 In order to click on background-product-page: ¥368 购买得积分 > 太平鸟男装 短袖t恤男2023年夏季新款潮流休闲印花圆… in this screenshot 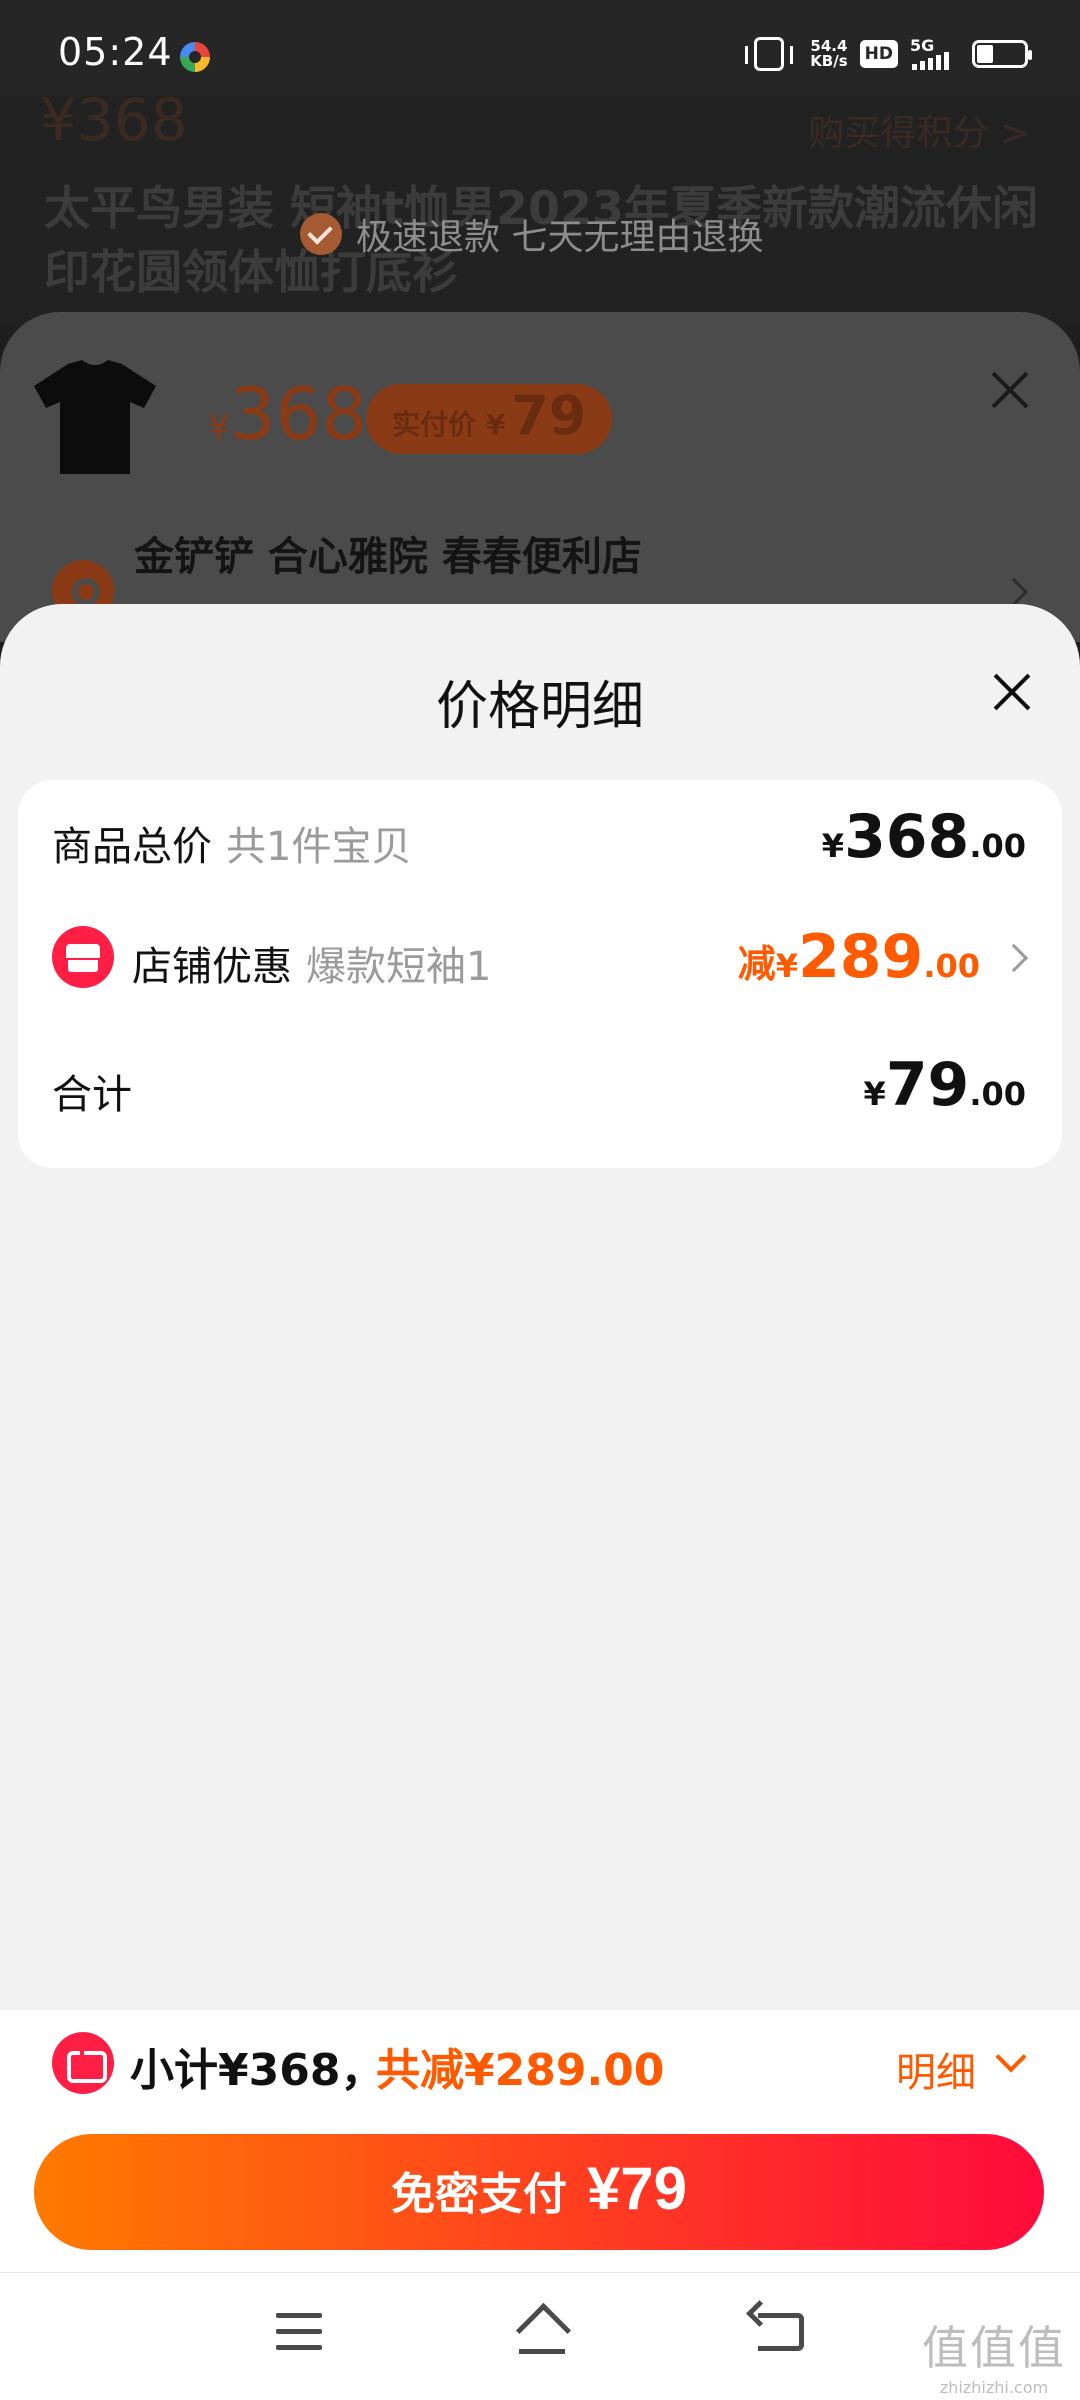, I will do `click(540, 206)`.